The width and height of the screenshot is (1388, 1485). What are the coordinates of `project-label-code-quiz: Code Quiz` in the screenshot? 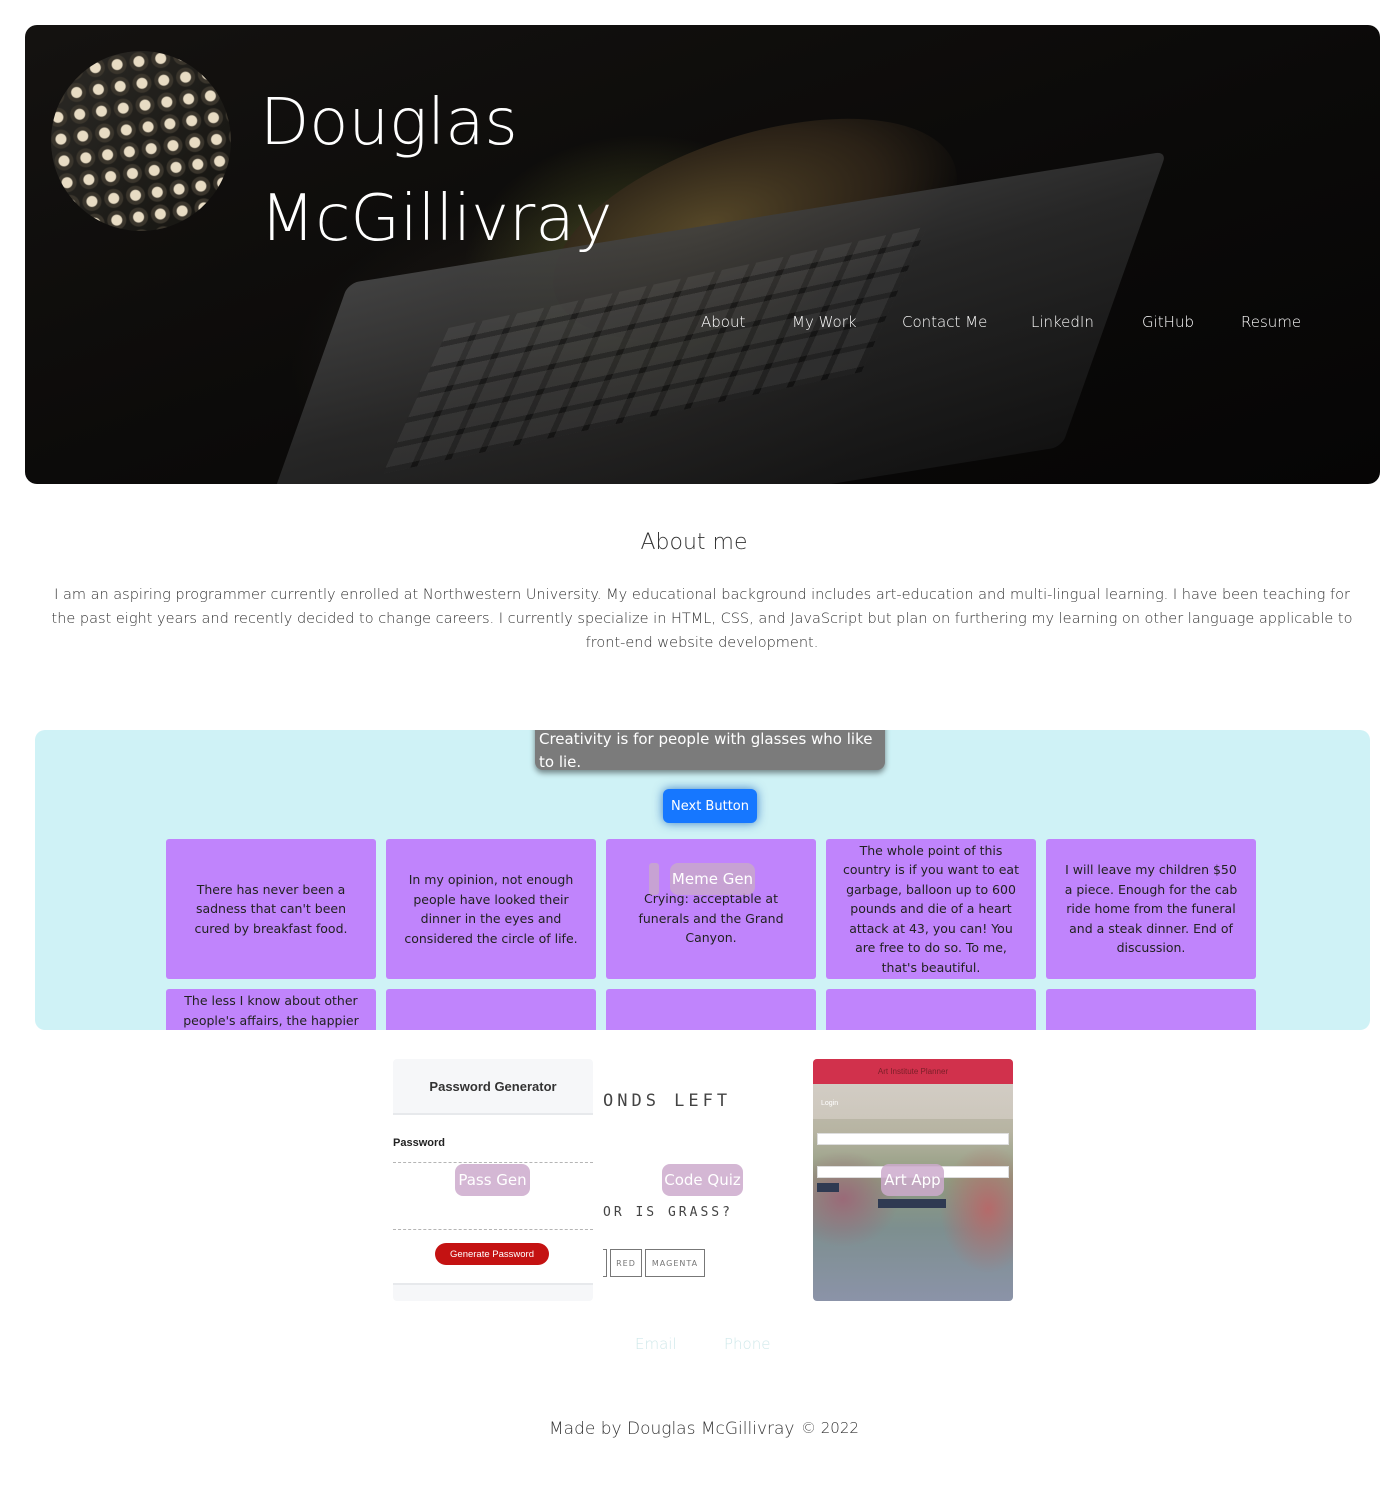 It's located at (702, 1180).